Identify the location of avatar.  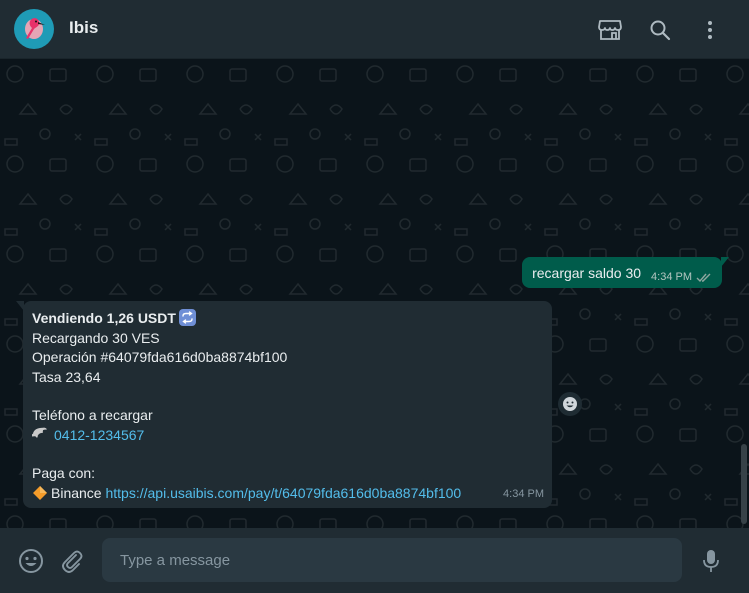
(34, 29).